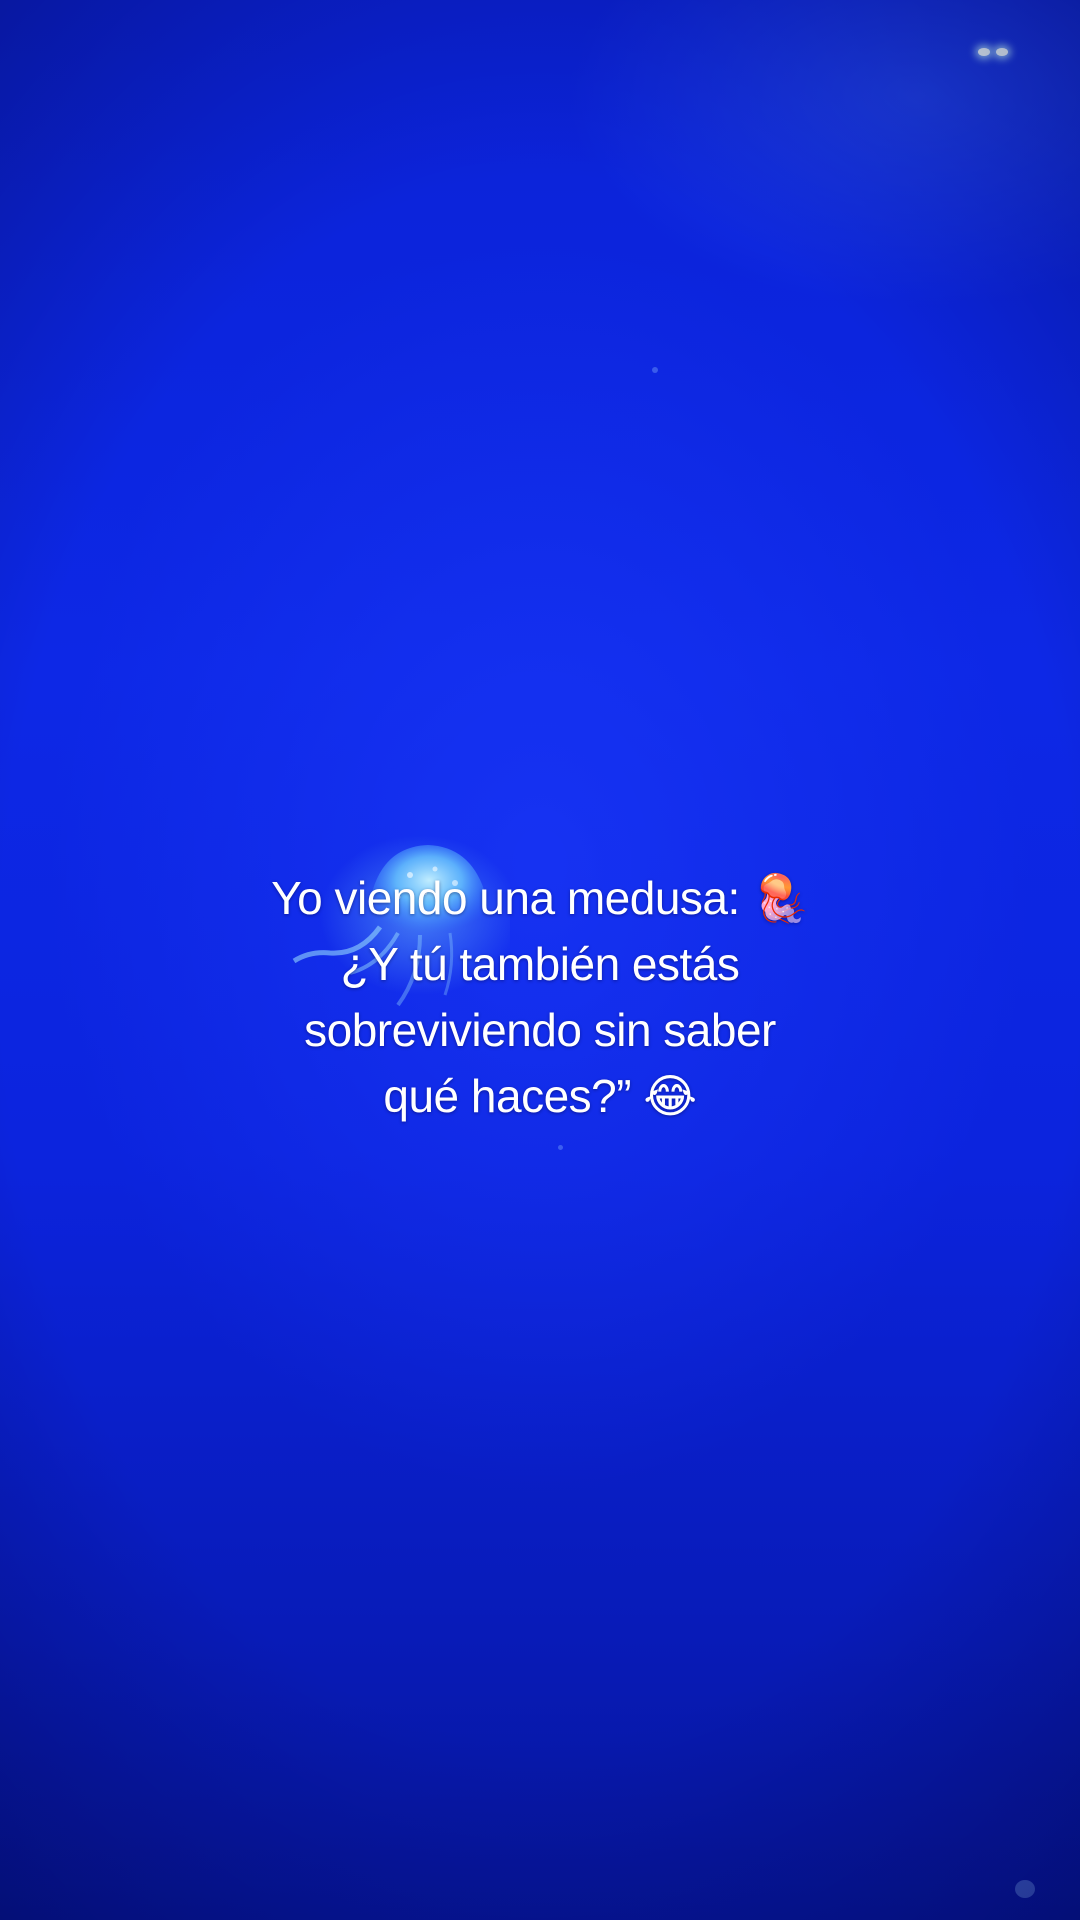  Describe the element at coordinates (540, 964) in the screenshot. I see `caption-line: ¿Y tú también estás` at that location.